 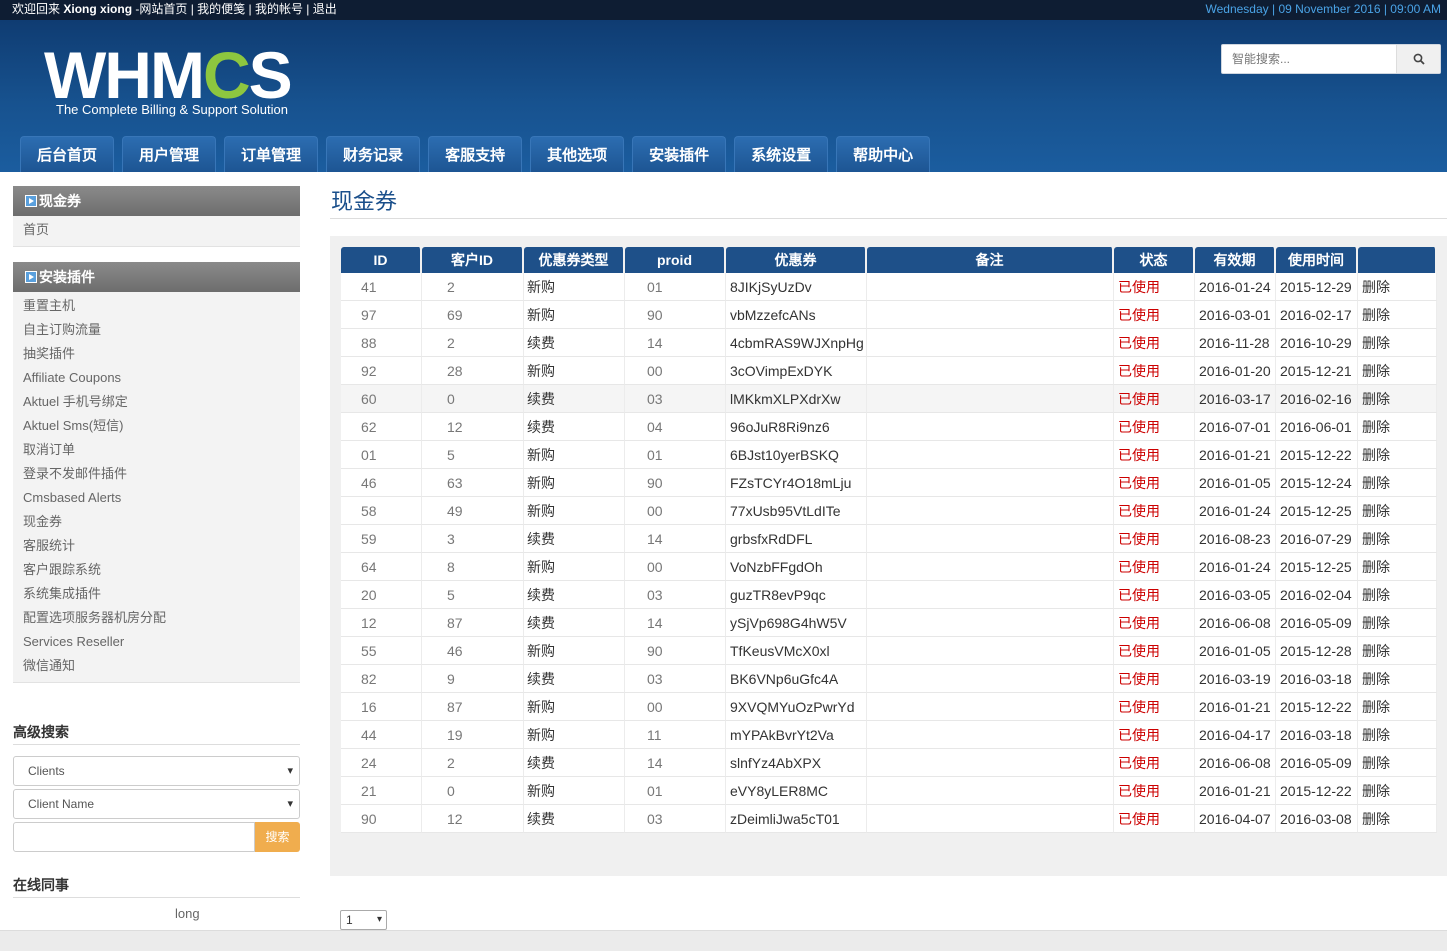 I want to click on sidebar-item: 客服统计, so click(x=156, y=546).